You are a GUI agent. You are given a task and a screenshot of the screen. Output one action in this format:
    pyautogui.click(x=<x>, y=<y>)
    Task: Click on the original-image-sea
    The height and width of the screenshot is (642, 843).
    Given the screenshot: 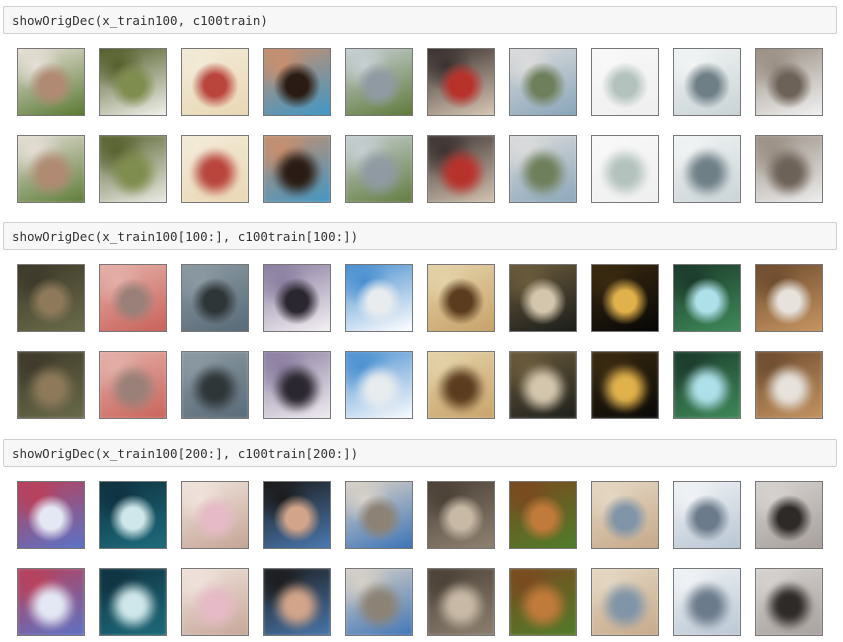 What is the action you would take?
    pyautogui.click(x=707, y=82)
    